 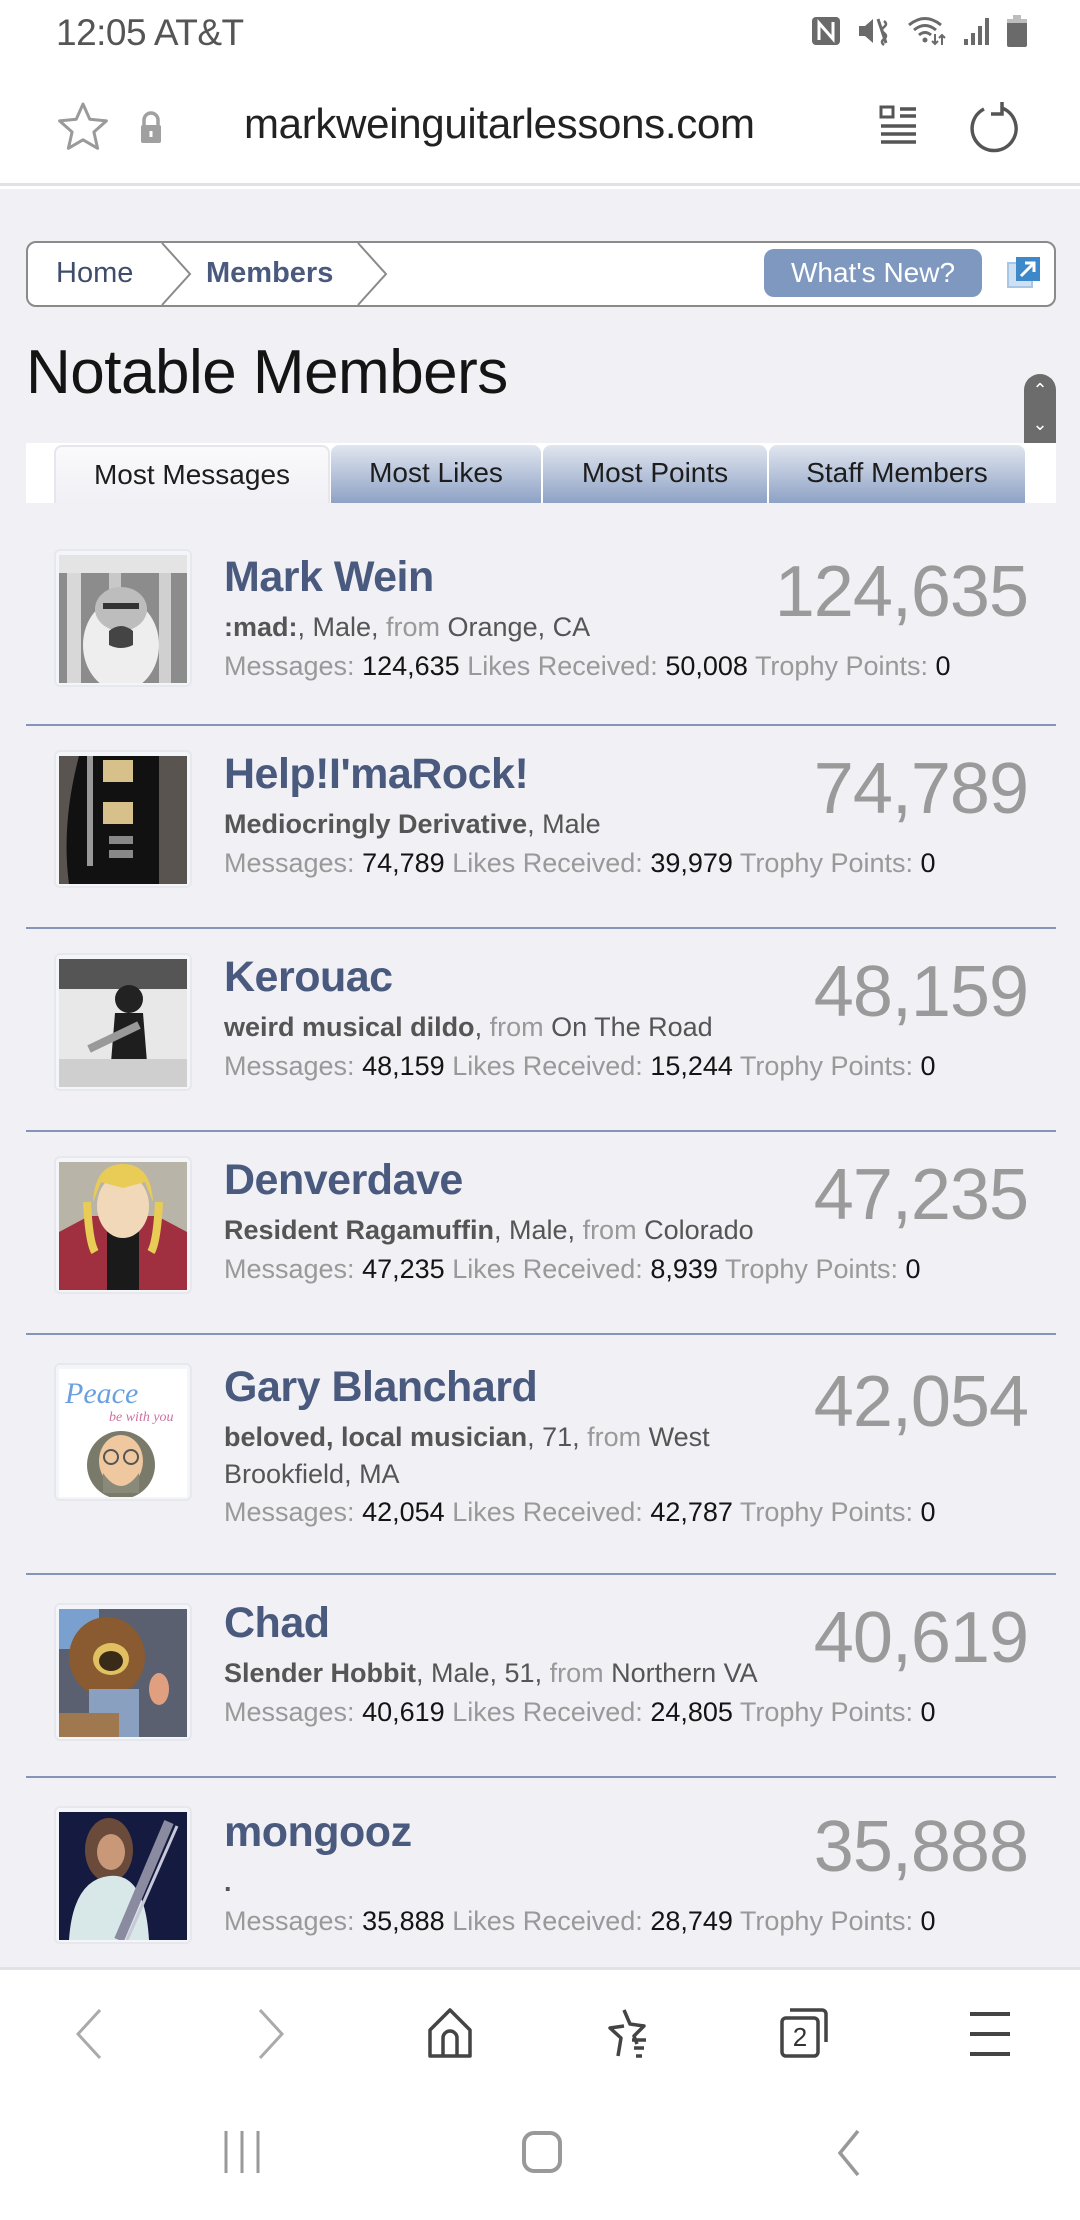 What do you see at coordinates (90, 2034) in the screenshot?
I see `back-icon` at bounding box center [90, 2034].